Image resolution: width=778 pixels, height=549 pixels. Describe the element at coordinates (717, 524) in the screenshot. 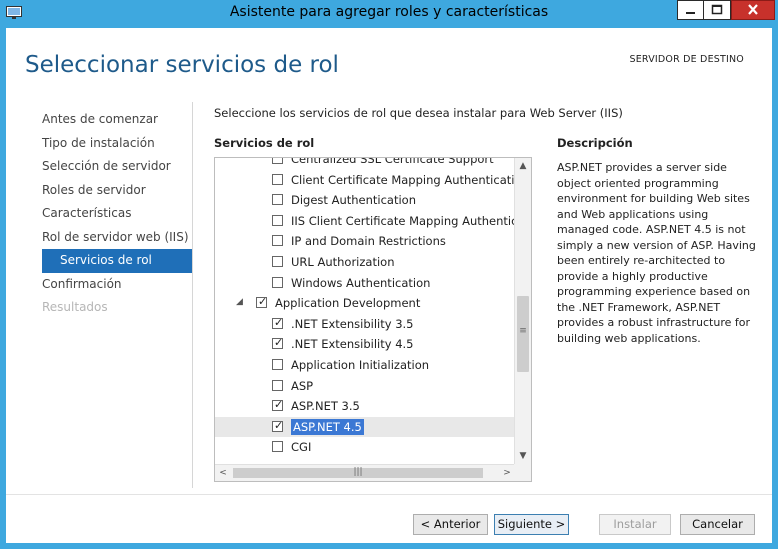

I see `cancel-button: Cancelar` at that location.